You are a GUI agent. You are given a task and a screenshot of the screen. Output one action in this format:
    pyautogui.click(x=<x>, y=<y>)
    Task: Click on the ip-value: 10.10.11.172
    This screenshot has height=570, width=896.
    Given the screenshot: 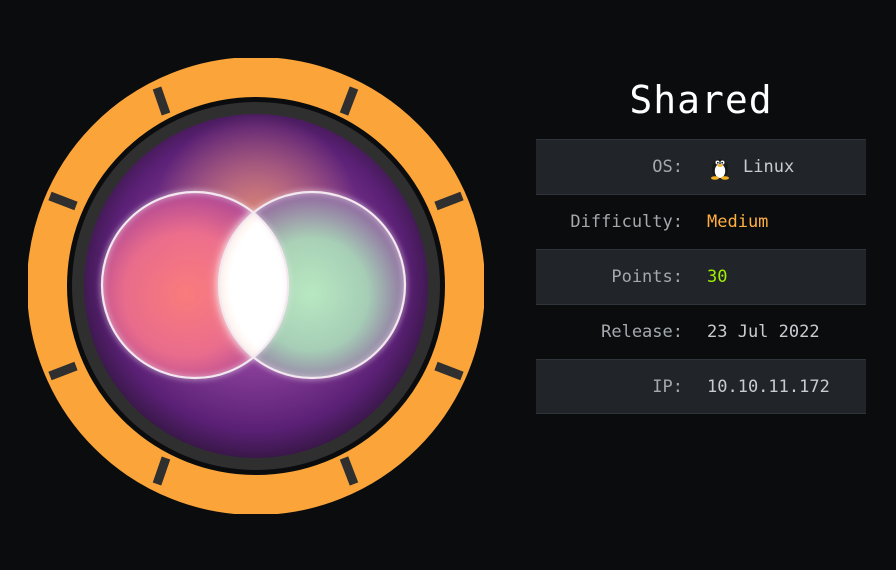 What is the action you would take?
    pyautogui.click(x=768, y=386)
    